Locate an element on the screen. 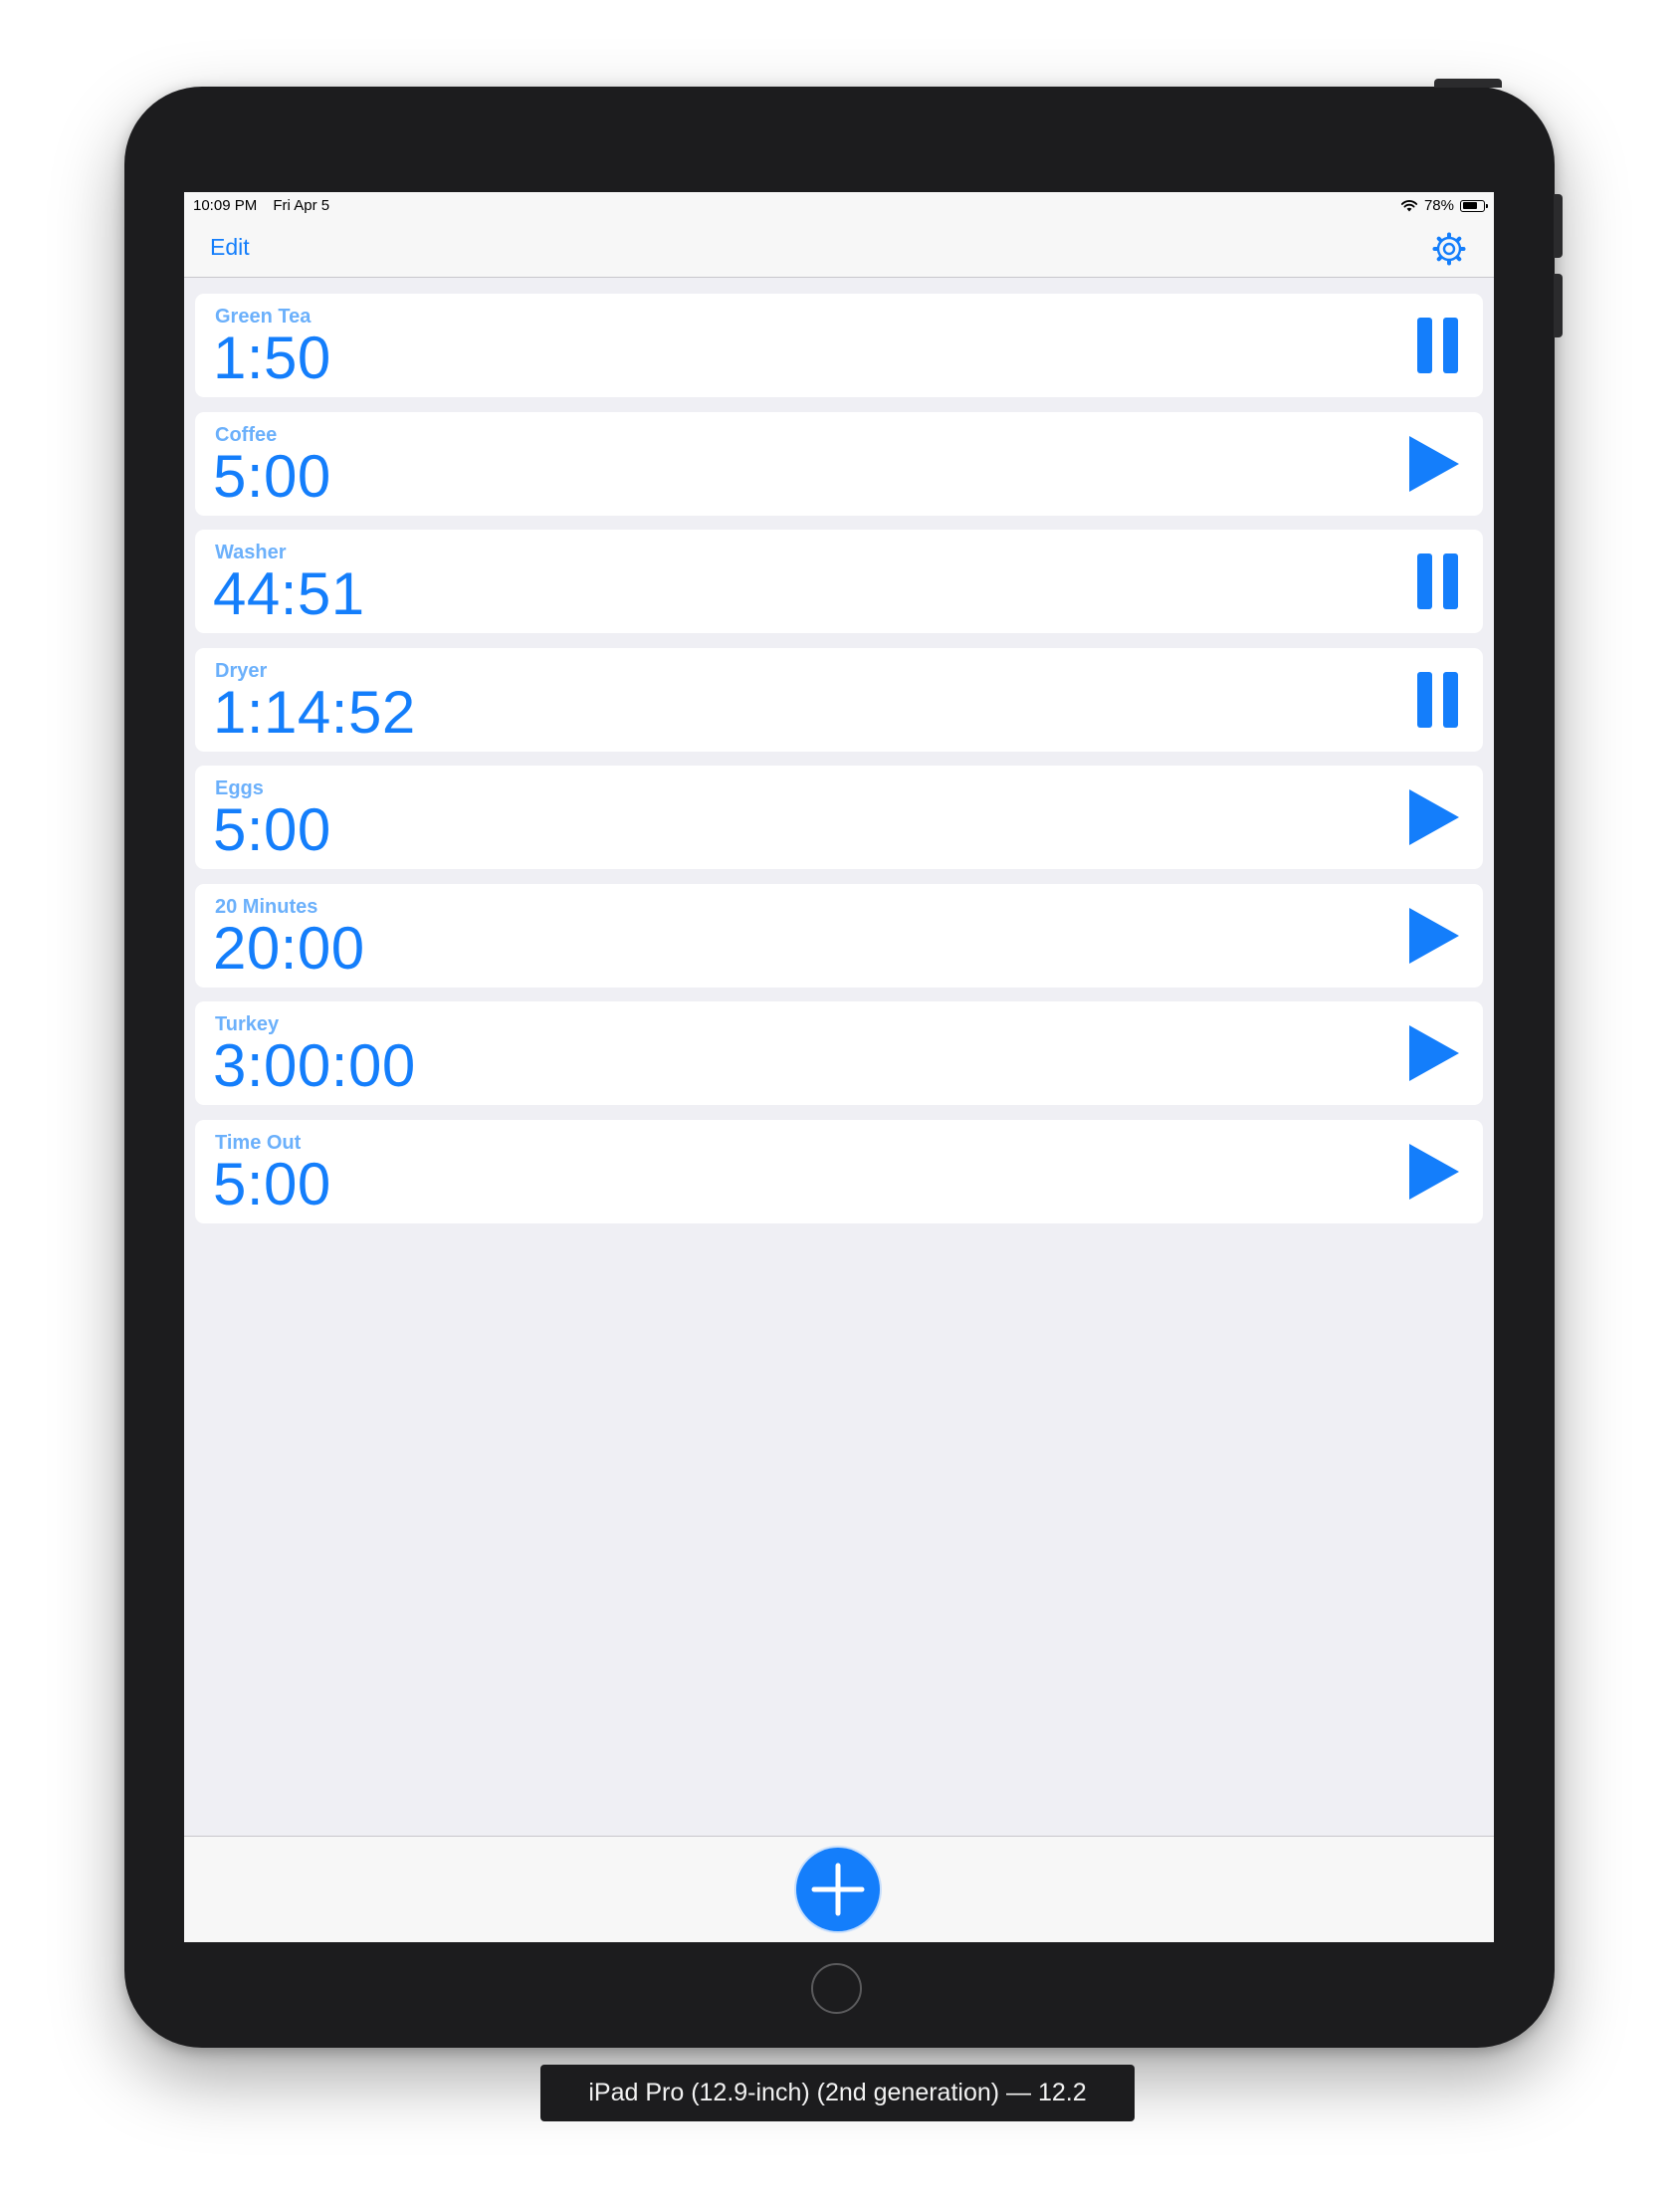 The height and width of the screenshot is (2208, 1680). gear-icon is located at coordinates (1449, 249).